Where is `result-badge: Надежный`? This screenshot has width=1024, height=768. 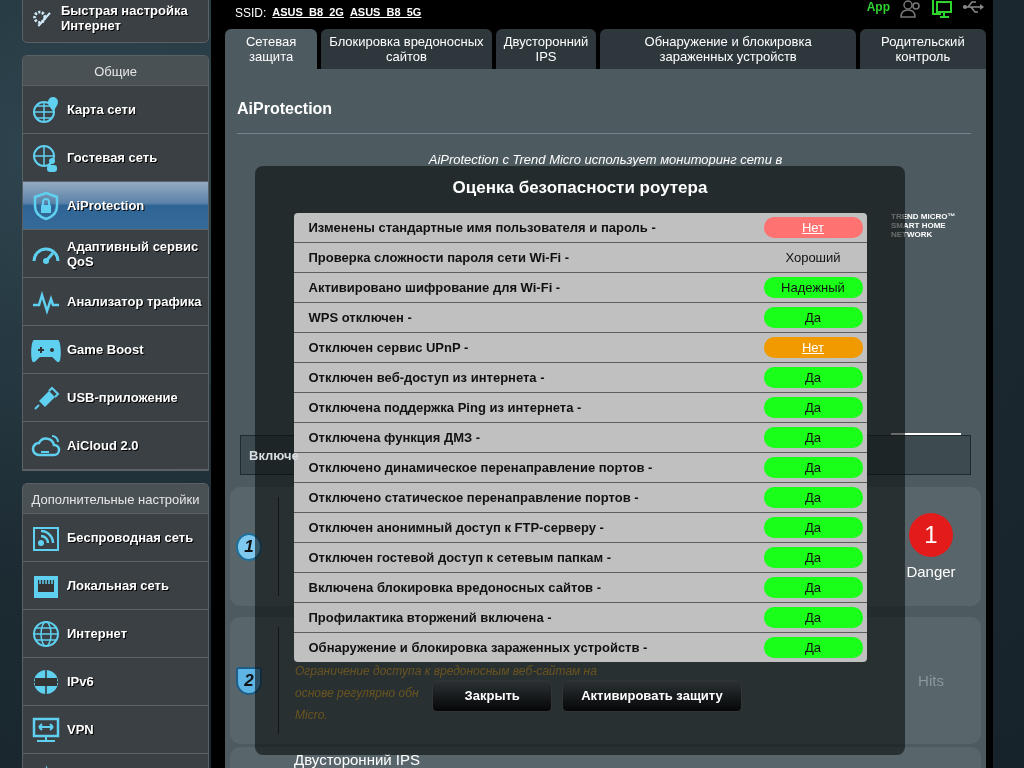
result-badge: Надежный is located at coordinates (813, 287).